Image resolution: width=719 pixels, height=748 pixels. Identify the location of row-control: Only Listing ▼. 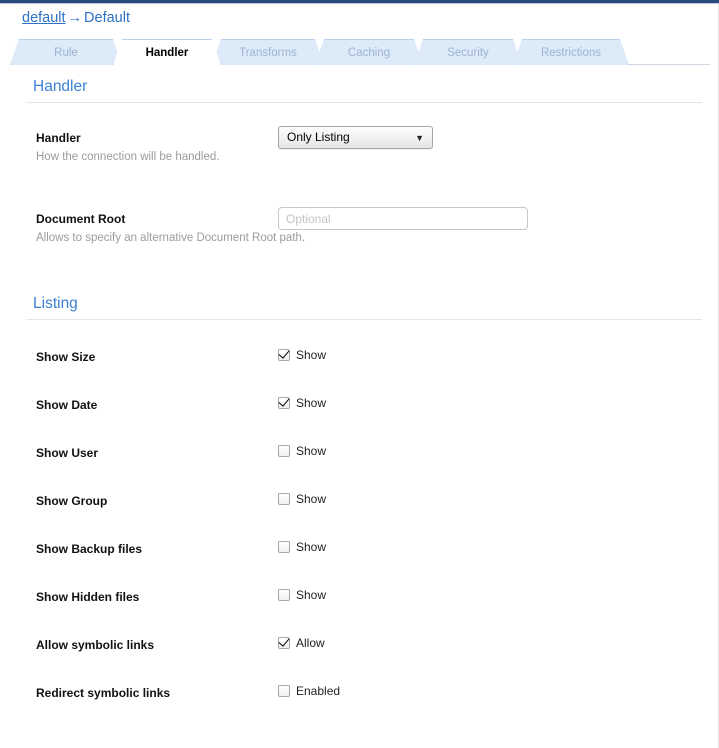
(355, 137).